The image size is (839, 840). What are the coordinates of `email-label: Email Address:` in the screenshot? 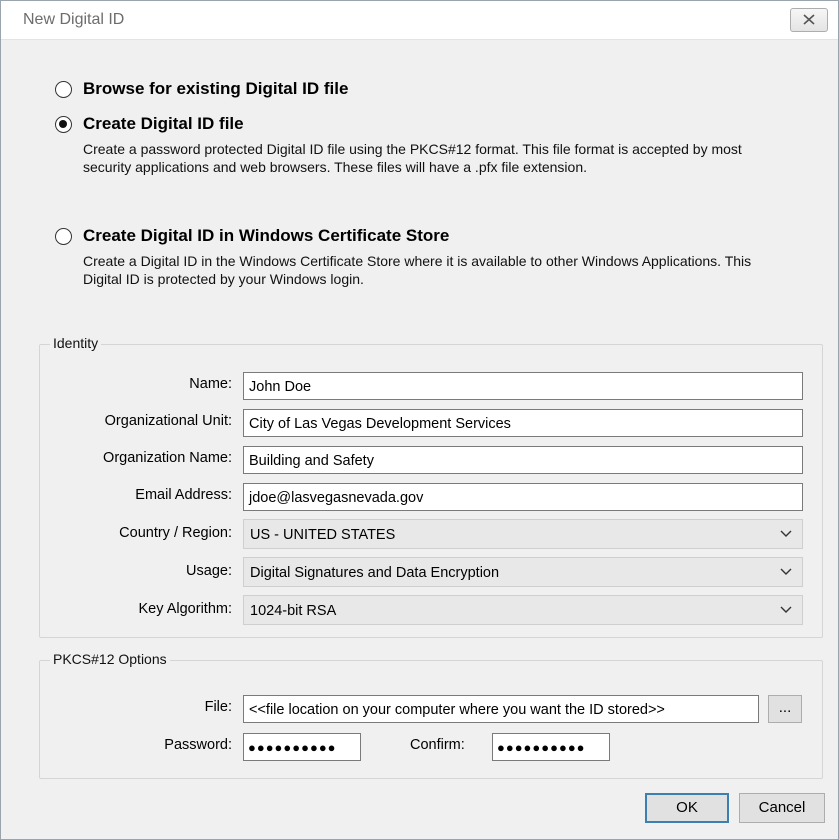 It's located at (183, 495).